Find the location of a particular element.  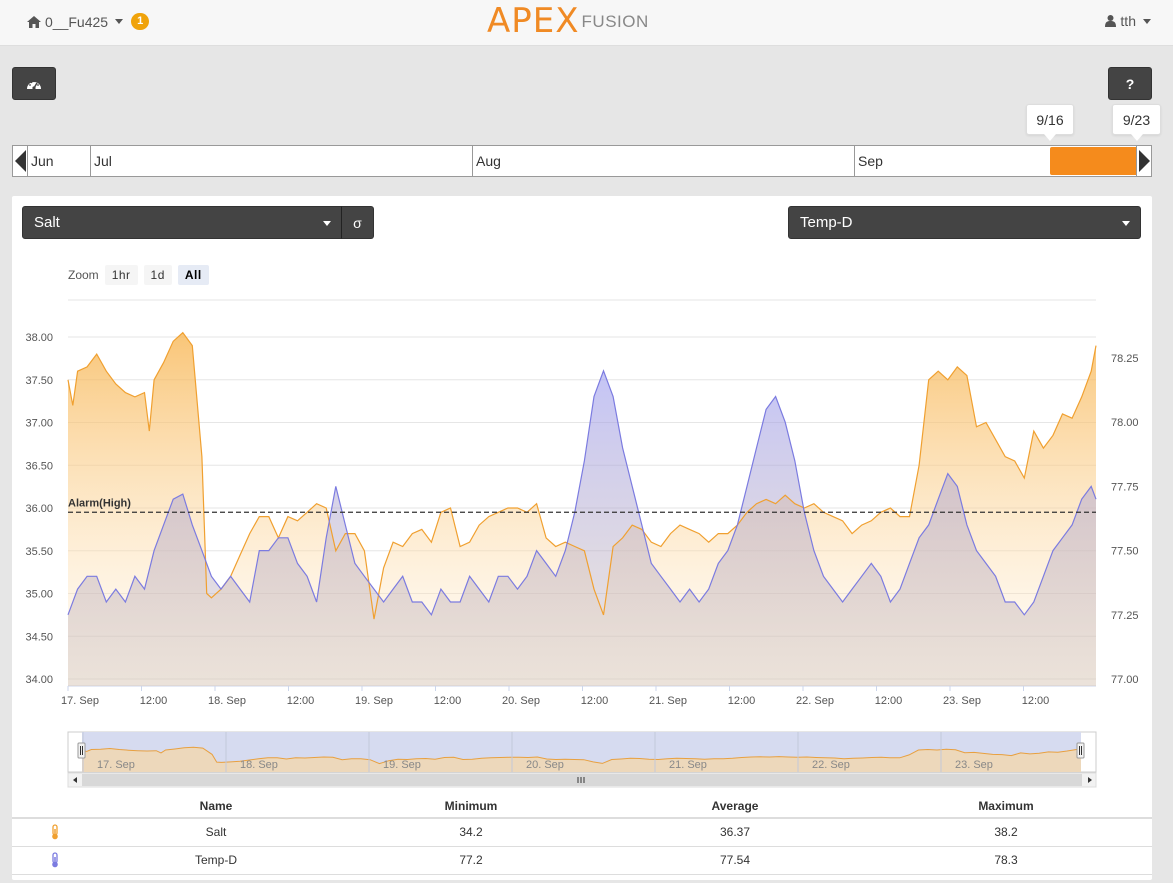

right-axis: 78.25 78.00 77.75 77.50 77.25 77.00 is located at coordinates (1125, 519).